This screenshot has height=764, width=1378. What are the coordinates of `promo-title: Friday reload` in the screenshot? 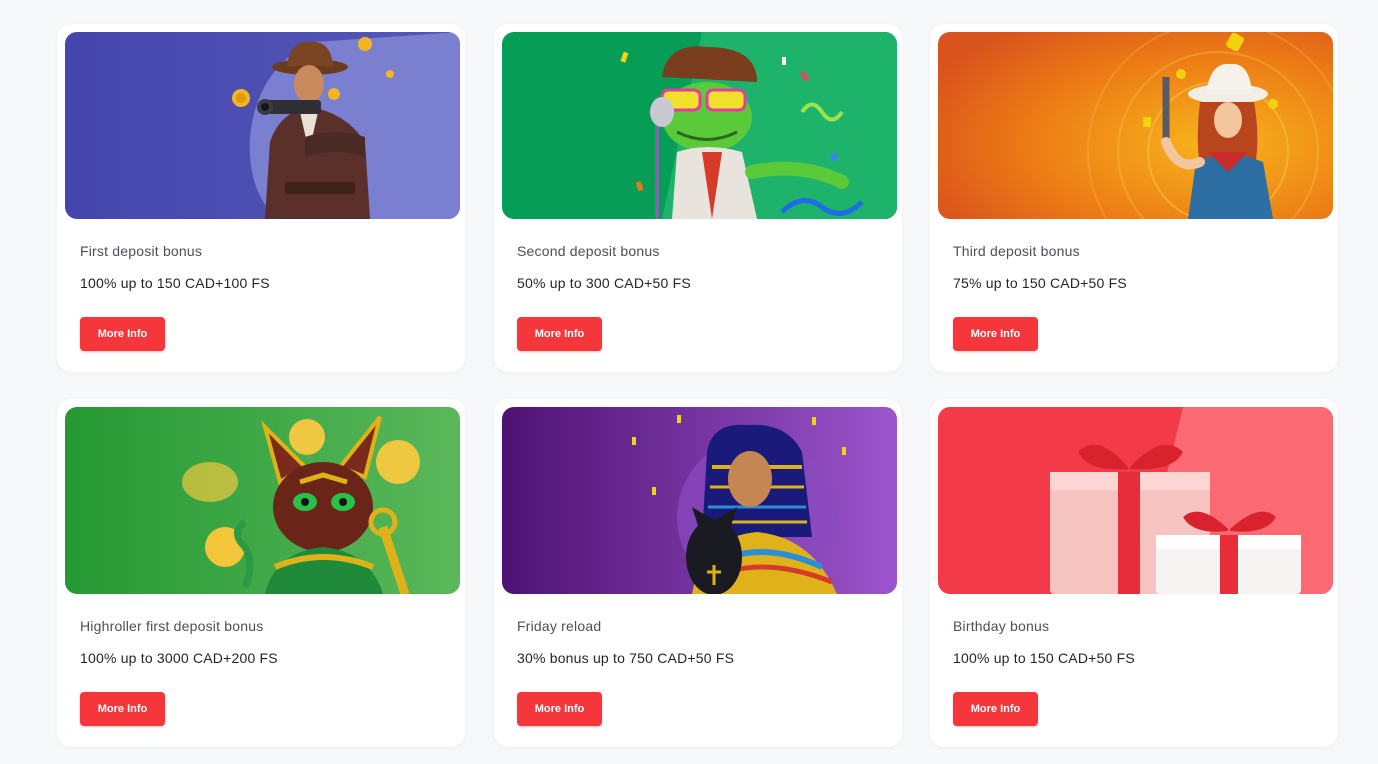 It's located at (559, 626).